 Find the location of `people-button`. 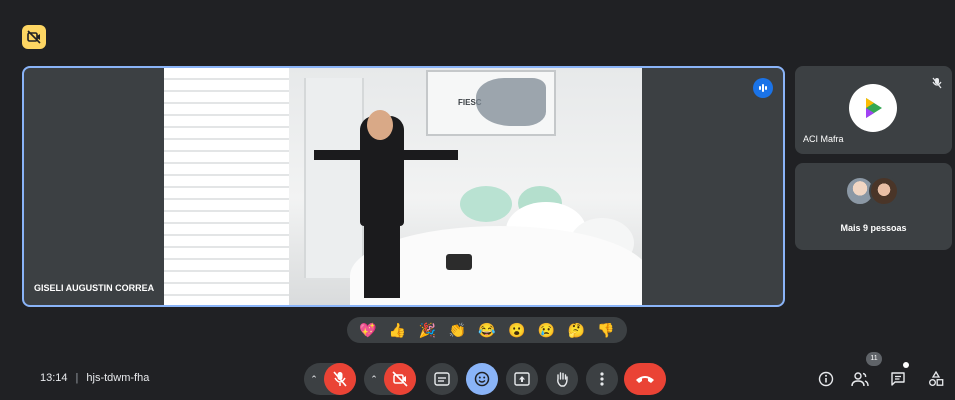

people-button is located at coordinates (860, 379).